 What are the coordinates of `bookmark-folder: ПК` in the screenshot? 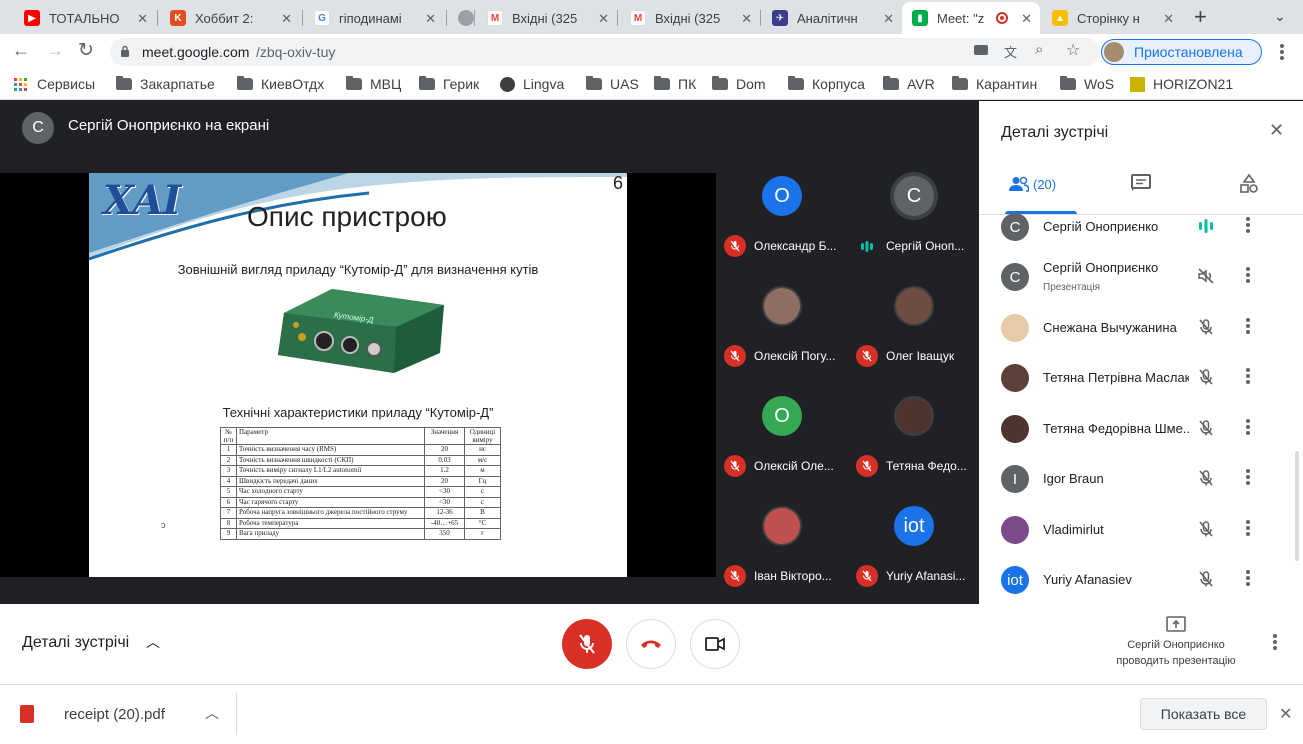 It's located at (675, 84).